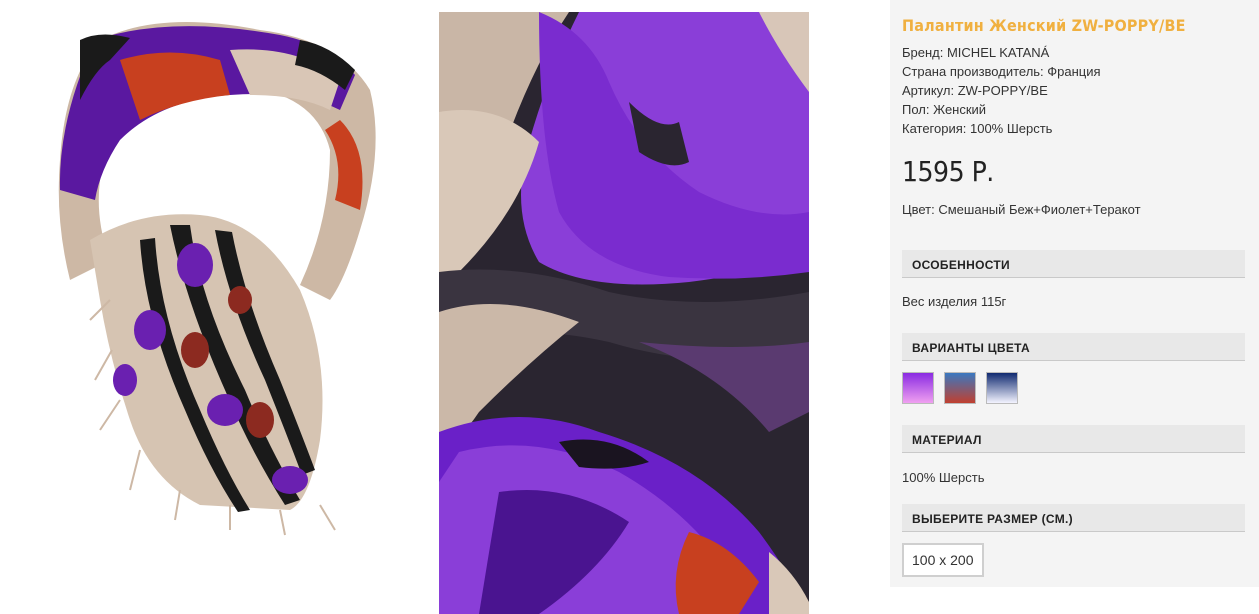  What do you see at coordinates (943, 477) in the screenshot?
I see `material-text: 100% Шерсть` at bounding box center [943, 477].